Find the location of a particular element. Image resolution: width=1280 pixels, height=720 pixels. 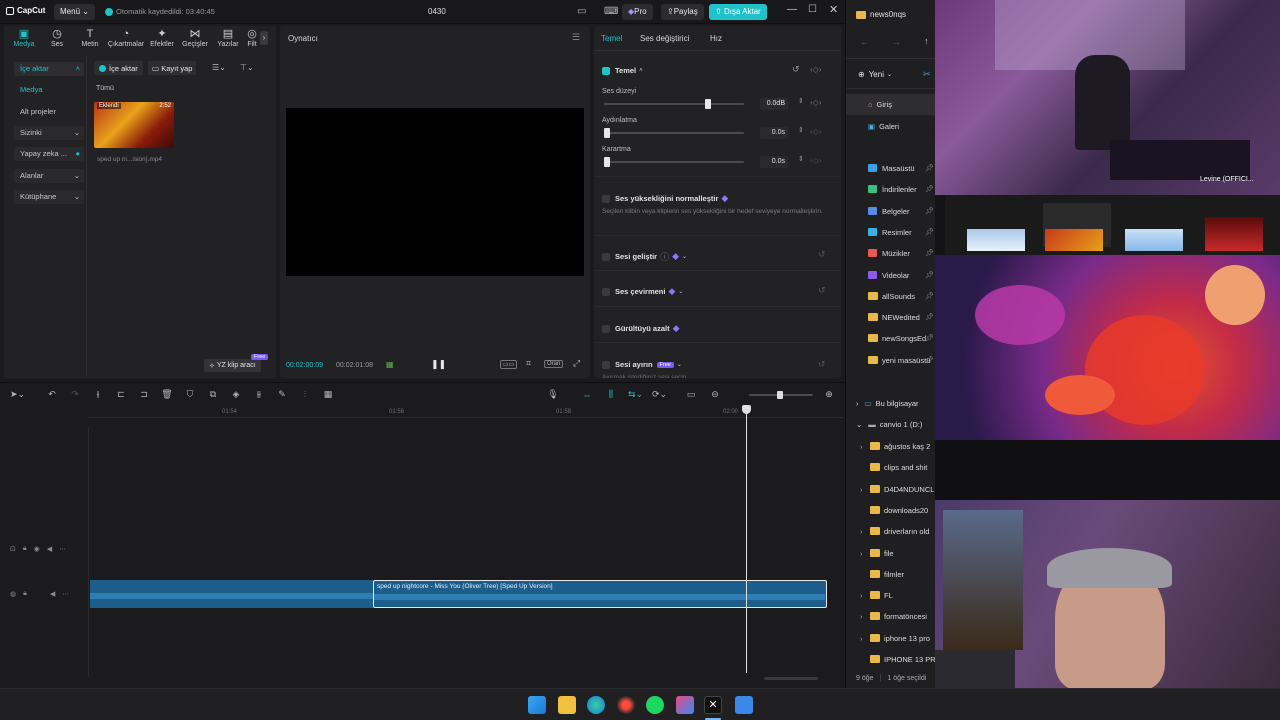

pinned-item: yeni masaüstü 📌︎ is located at coordinates (891, 360).